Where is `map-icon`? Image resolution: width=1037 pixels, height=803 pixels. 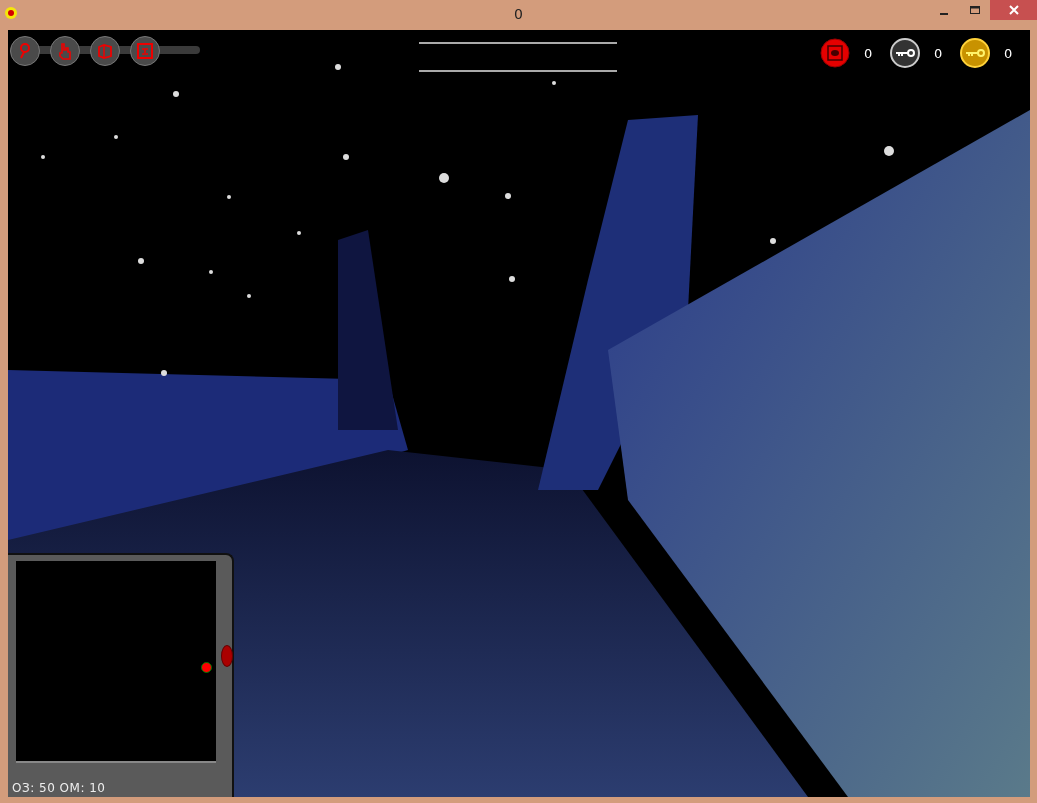
map-icon is located at coordinates (105, 51).